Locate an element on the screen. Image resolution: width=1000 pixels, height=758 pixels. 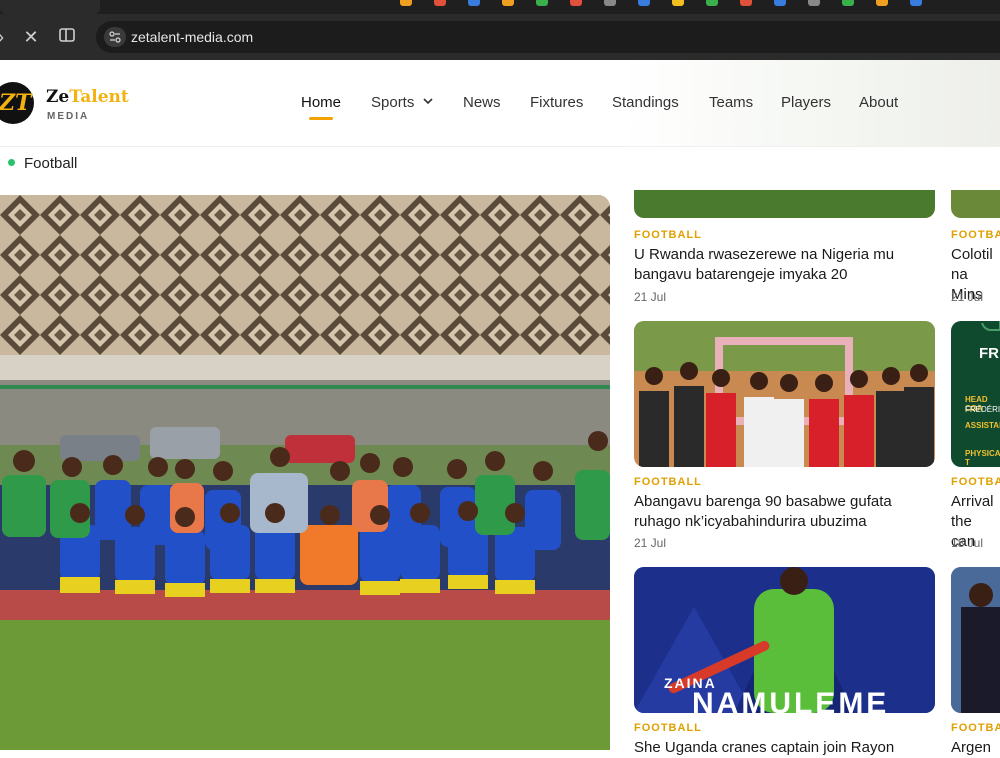
card-title-1b: bangavu batarengeje imyaka 20 is located at coordinates (741, 275).